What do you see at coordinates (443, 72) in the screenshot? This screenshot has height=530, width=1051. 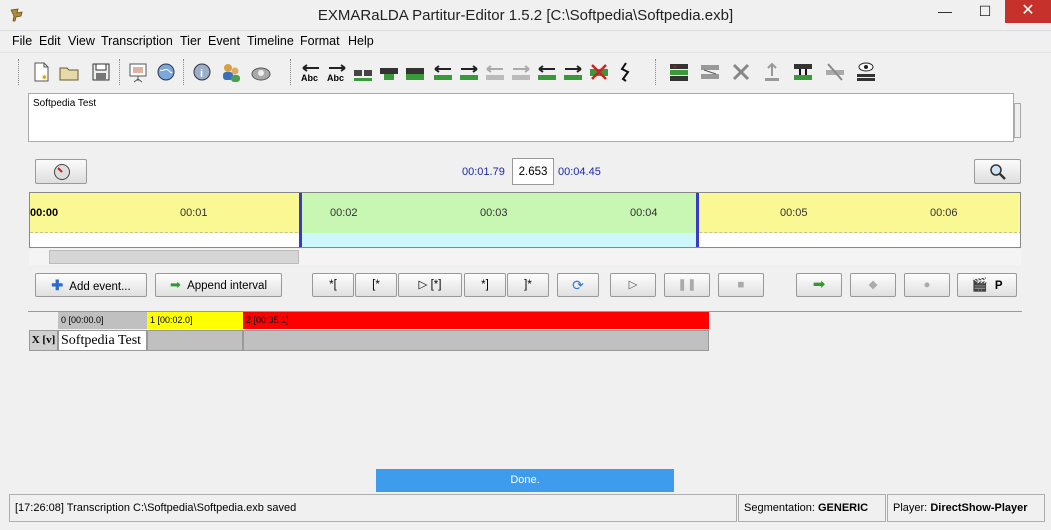 I see `shift-left-icon` at bounding box center [443, 72].